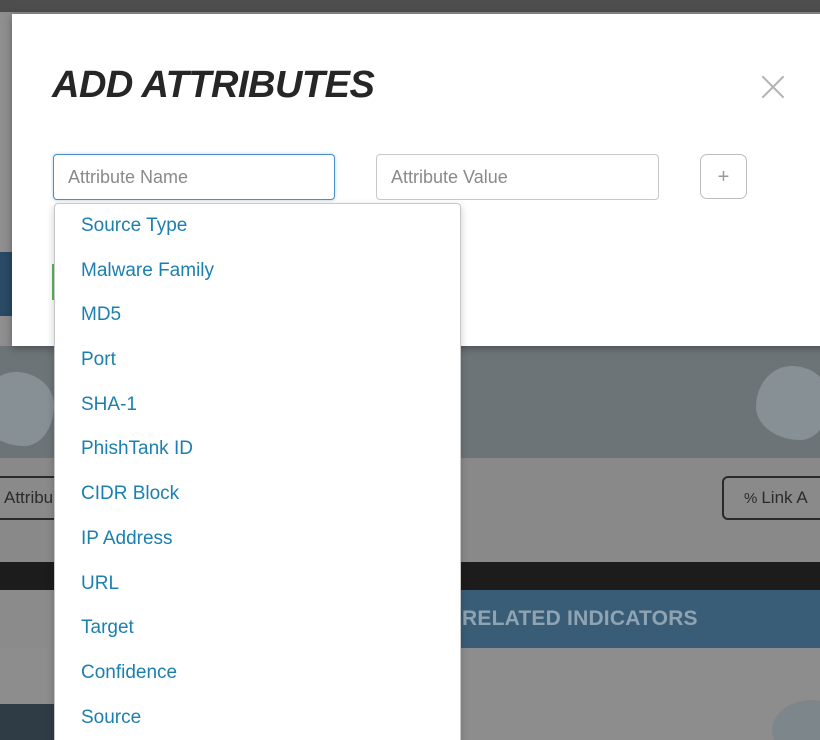  I want to click on suggestion-item: Target, so click(257, 628).